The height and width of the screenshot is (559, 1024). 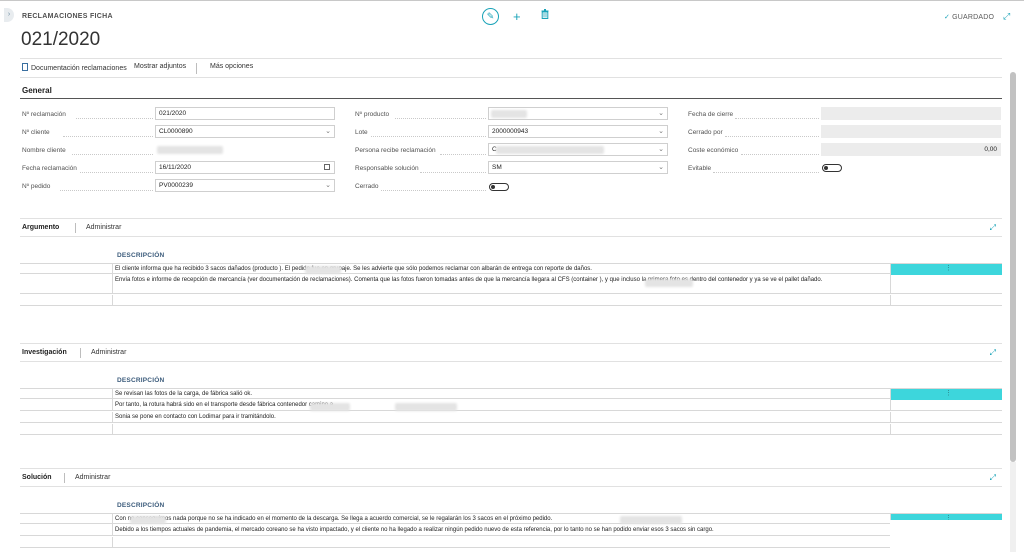 What do you see at coordinates (700, 168) in the screenshot?
I see `field-label: Evitable` at bounding box center [700, 168].